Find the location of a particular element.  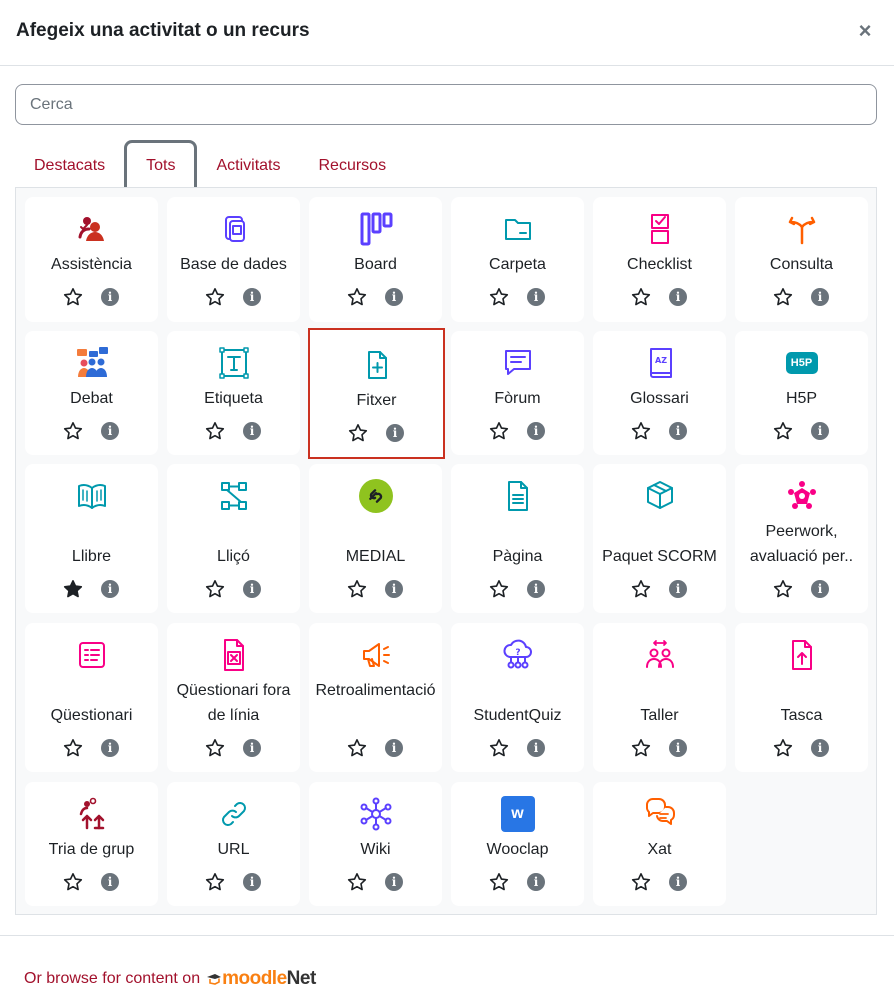

module-card-choice: Consulta i is located at coordinates (801, 259).